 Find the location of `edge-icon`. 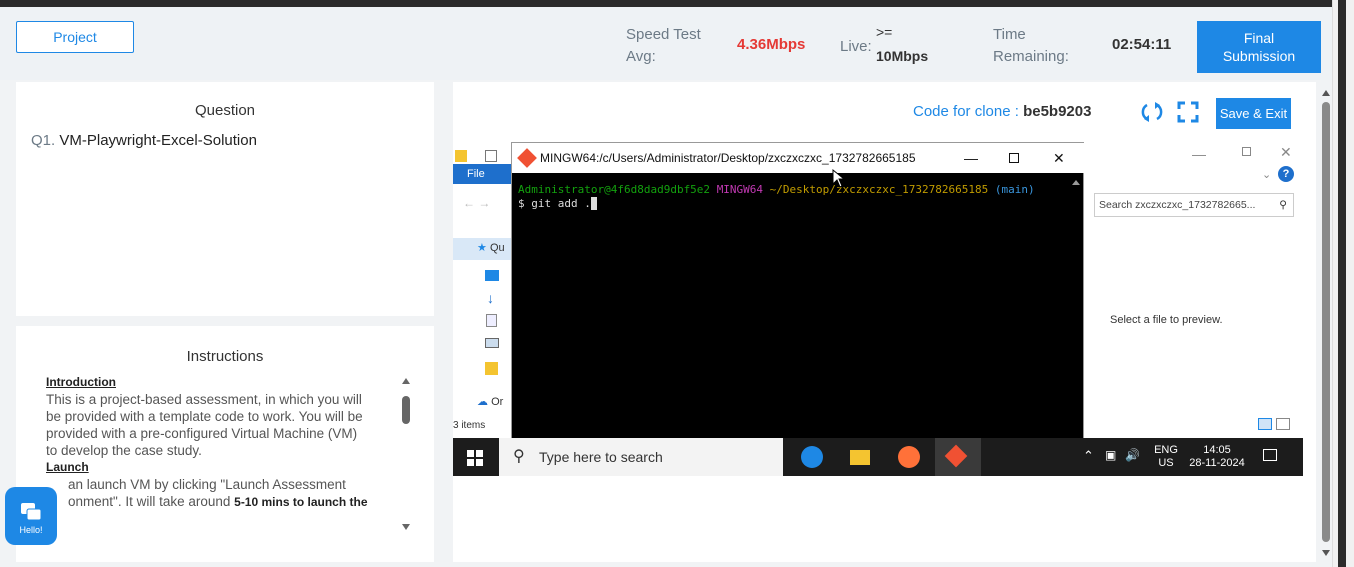

edge-icon is located at coordinates (812, 457).